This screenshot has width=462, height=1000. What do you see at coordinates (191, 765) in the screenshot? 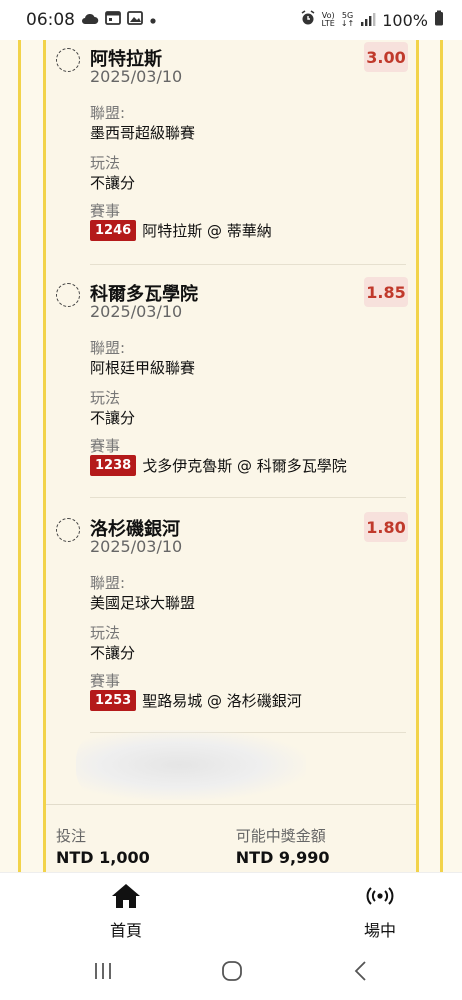
I see `blurred-content` at bounding box center [191, 765].